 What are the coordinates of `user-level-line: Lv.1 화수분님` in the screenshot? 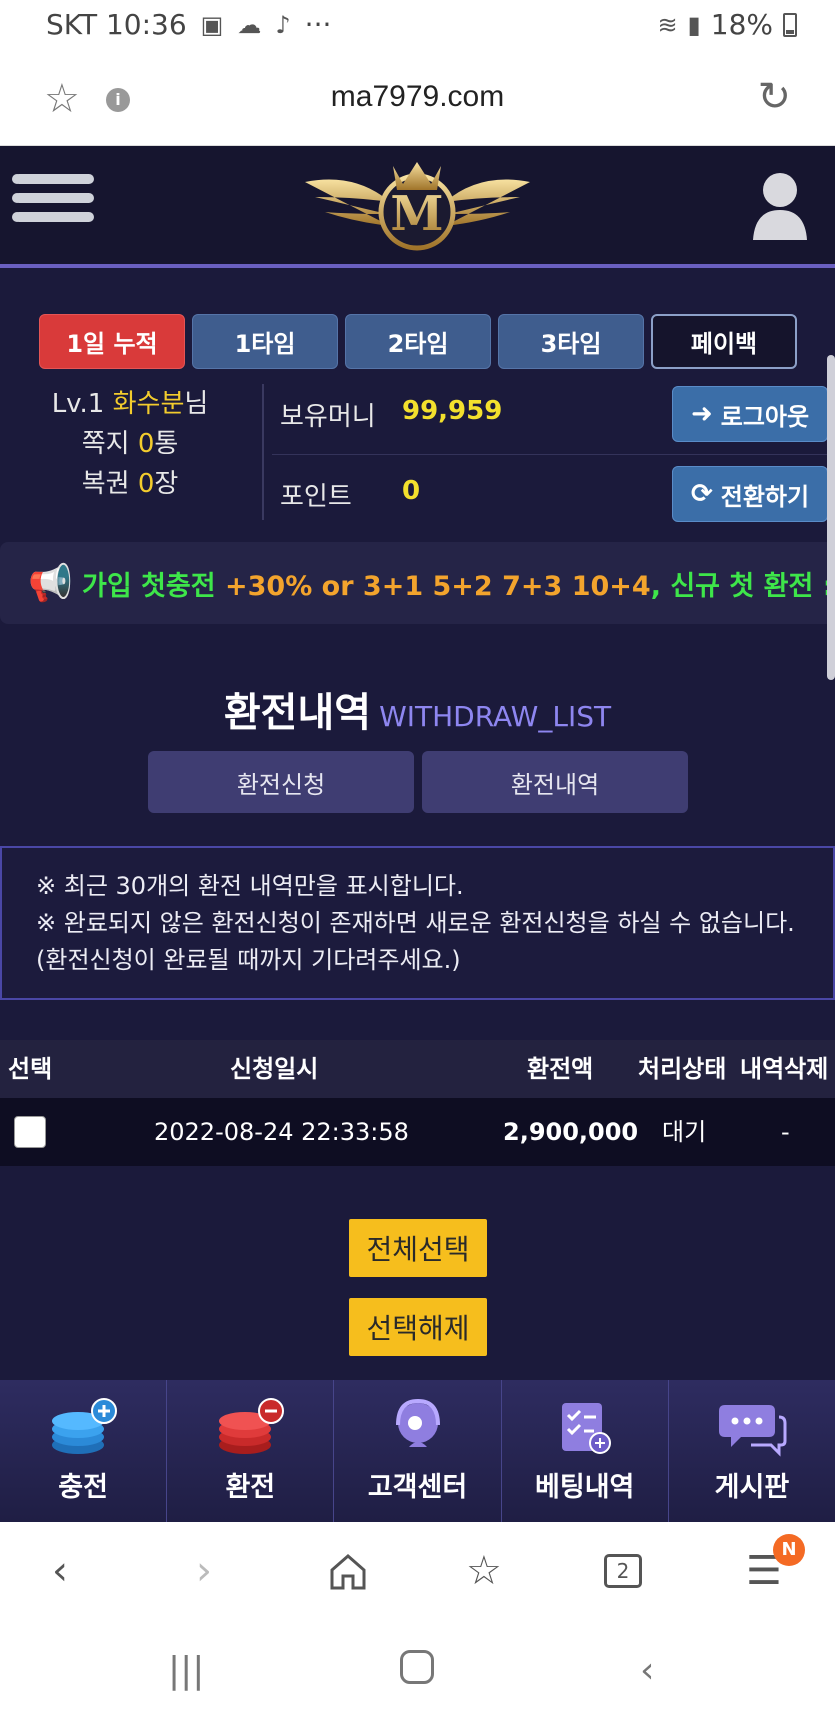 It's located at (130, 404).